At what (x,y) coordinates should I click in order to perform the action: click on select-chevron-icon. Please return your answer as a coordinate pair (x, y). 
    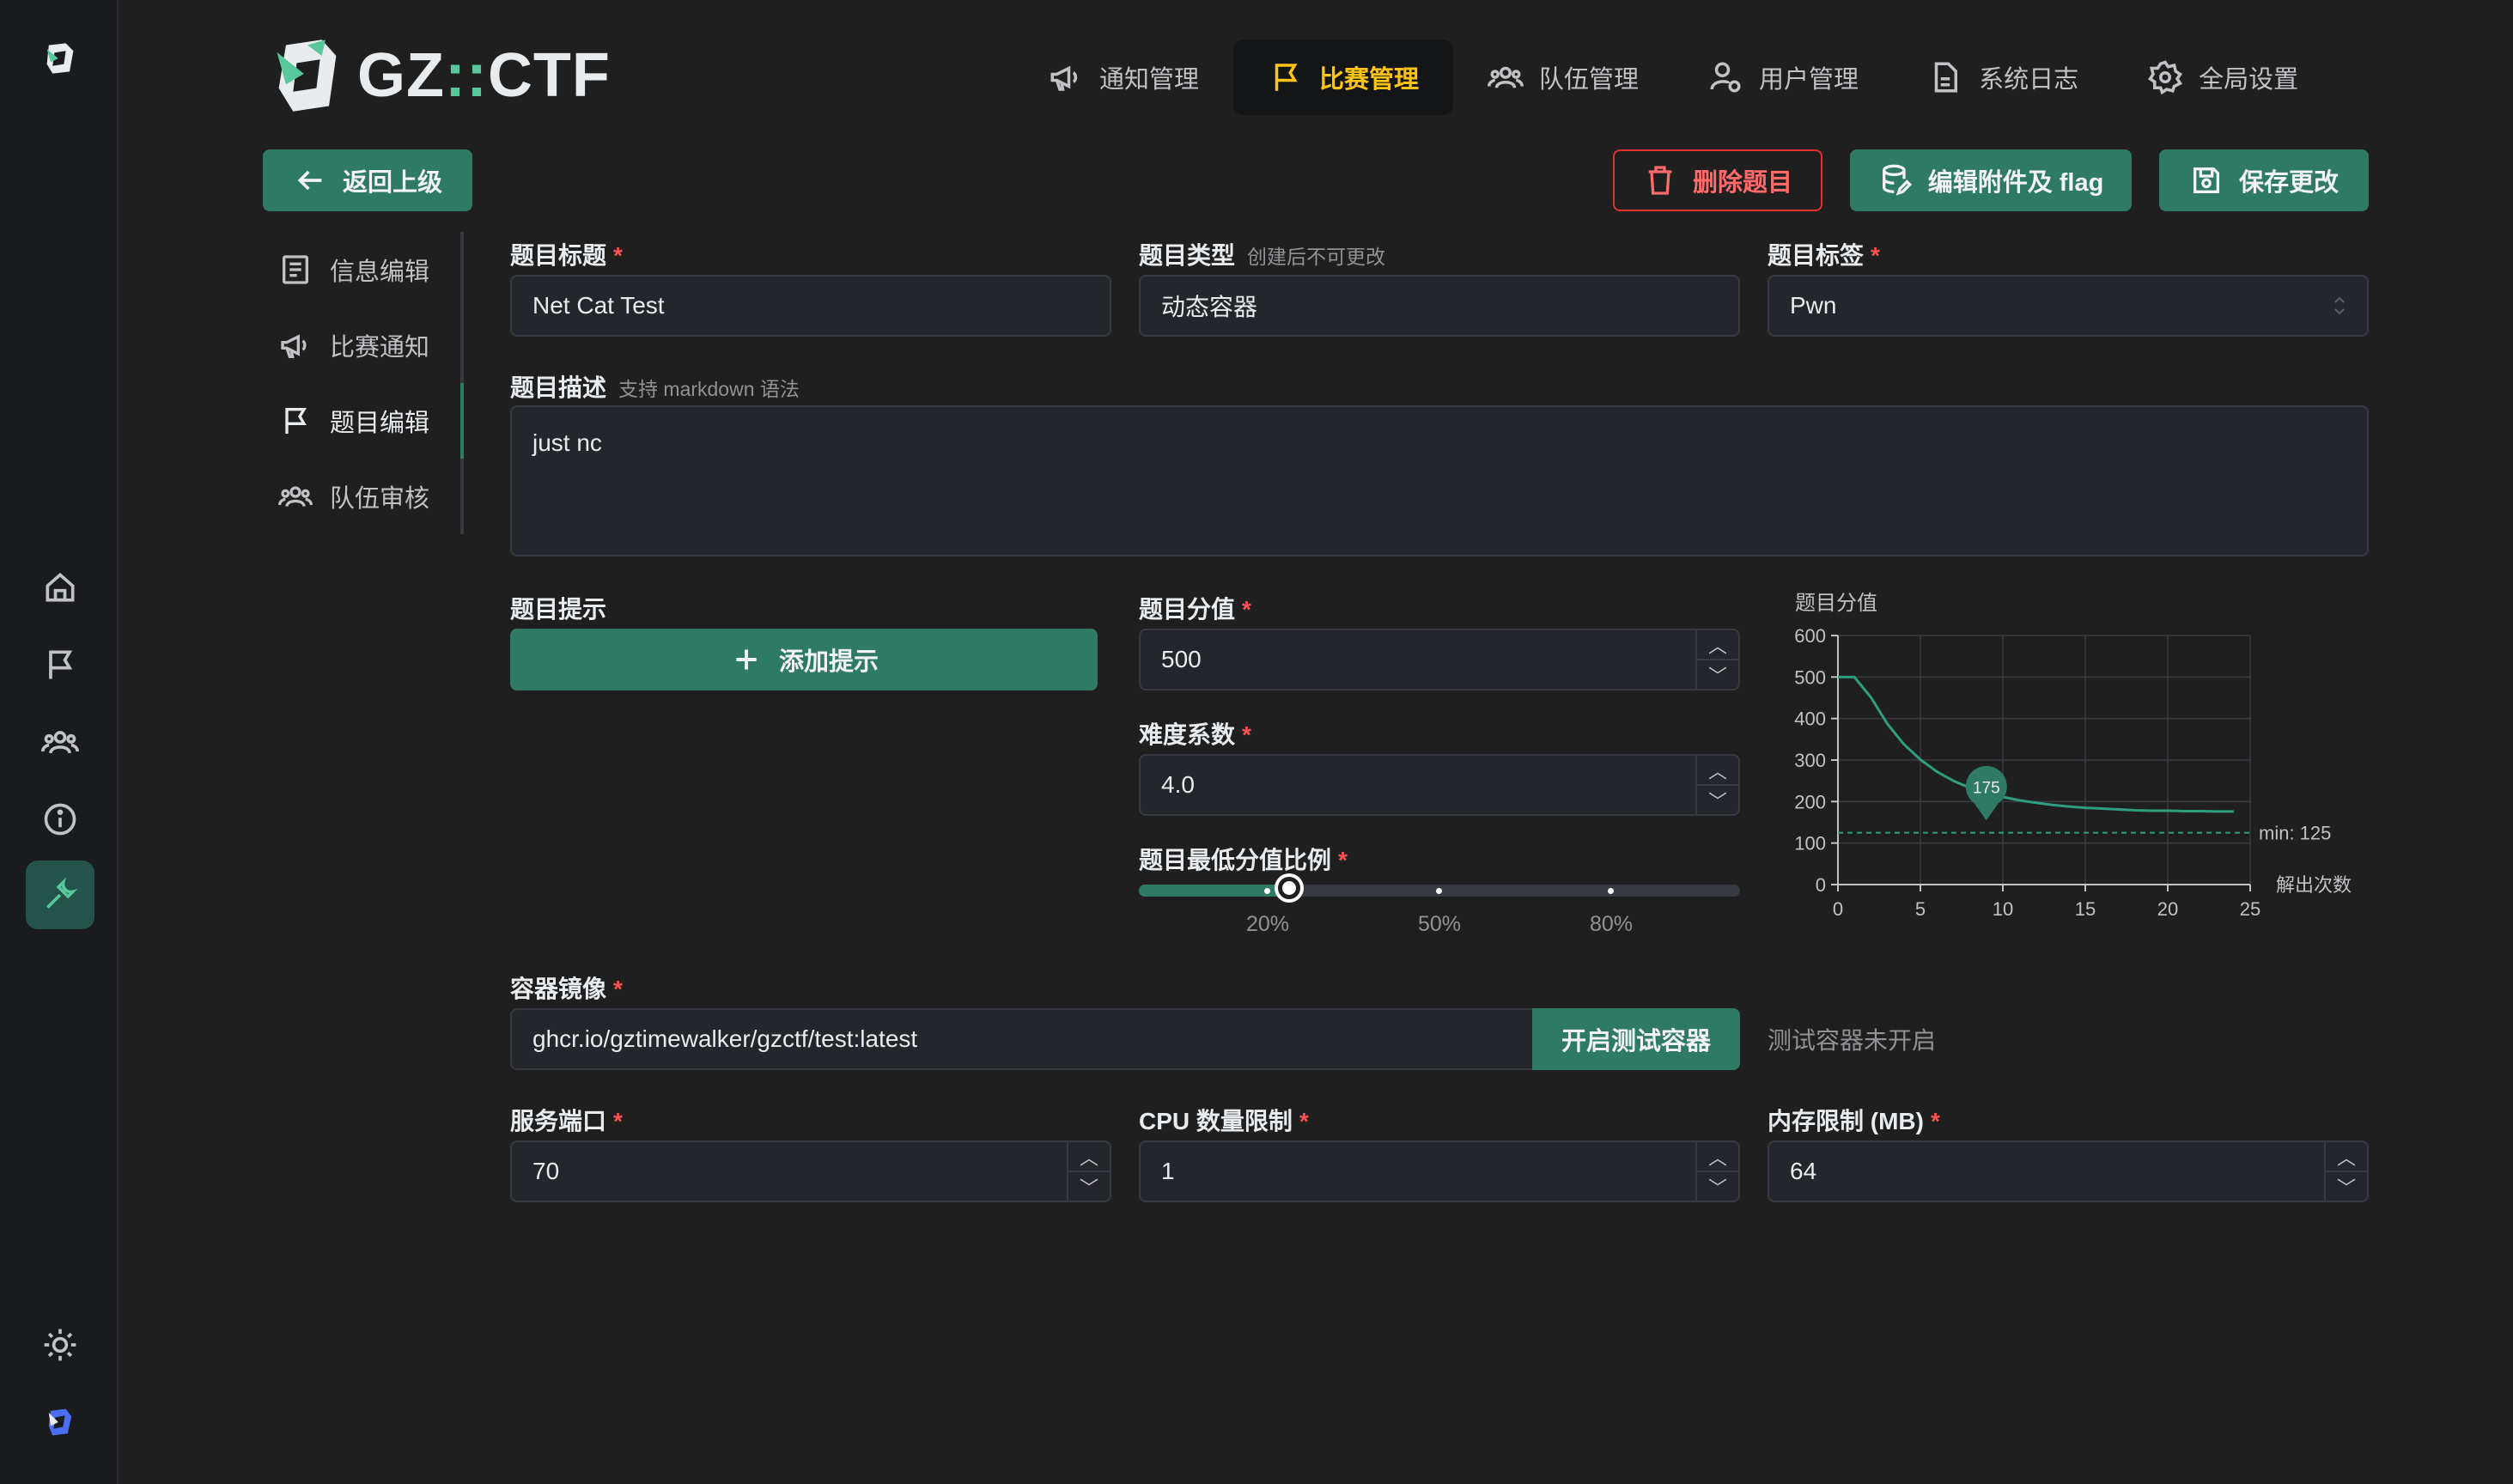
    Looking at the image, I should click on (2339, 305).